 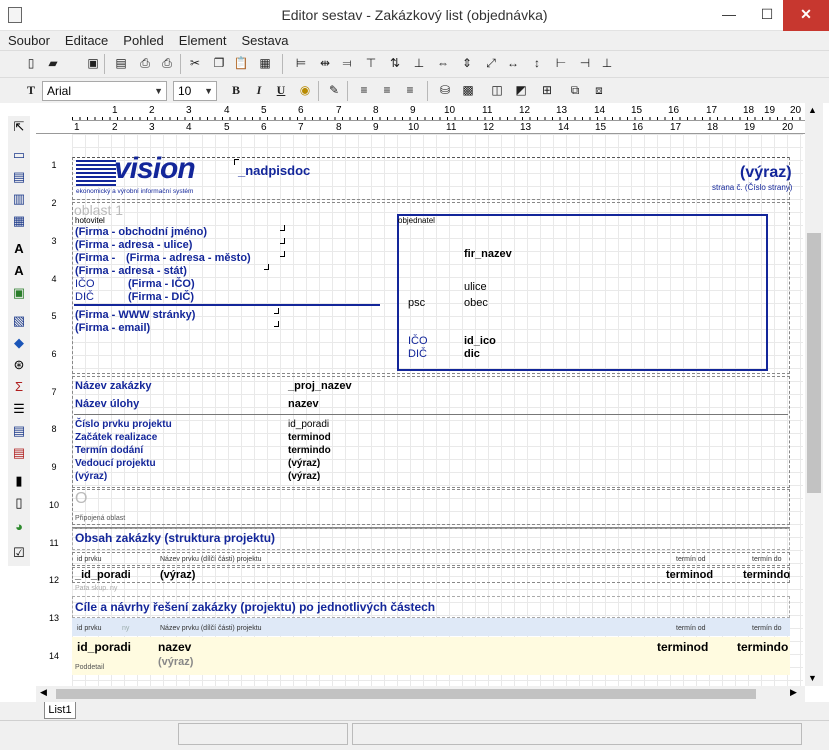 What do you see at coordinates (19, 177) in the screenshot?
I see `group-band-tool-icon: ▤` at bounding box center [19, 177].